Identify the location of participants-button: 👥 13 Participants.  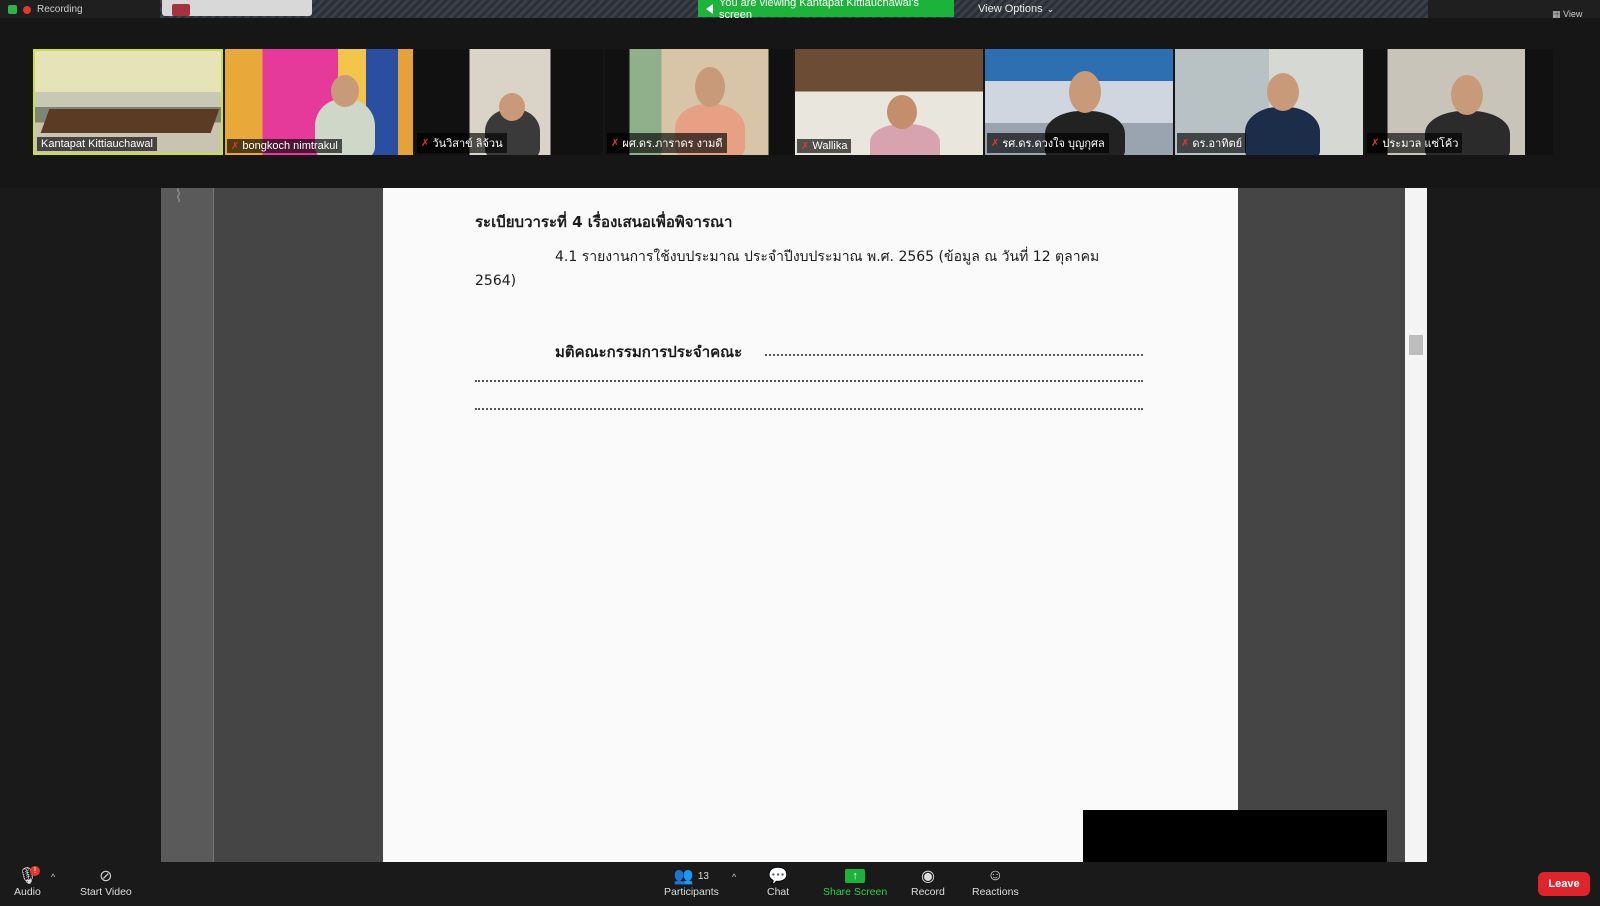
(691, 882).